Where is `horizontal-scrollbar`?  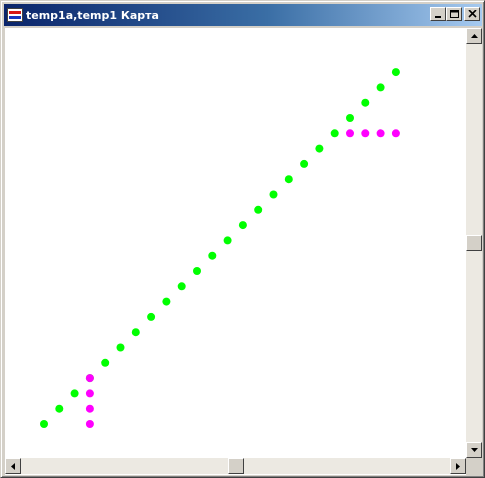 horizontal-scrollbar is located at coordinates (235, 466).